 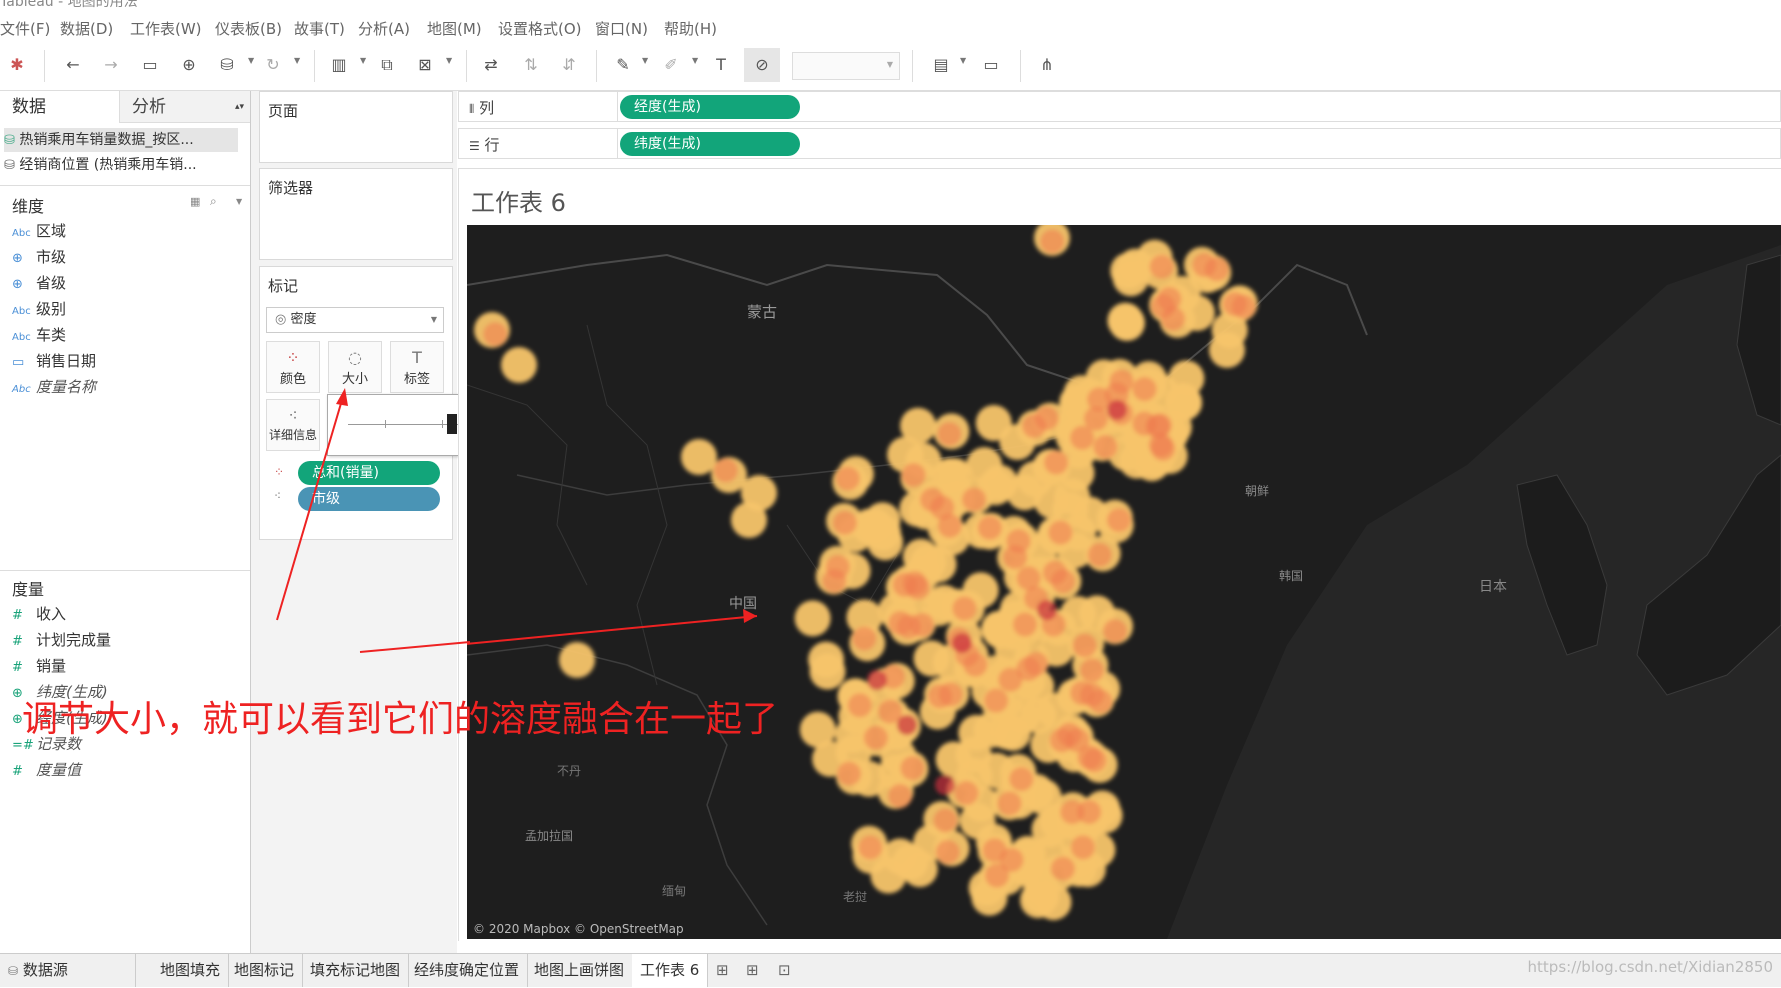 What do you see at coordinates (273, 65) in the screenshot?
I see `refresh-icon: ↻` at bounding box center [273, 65].